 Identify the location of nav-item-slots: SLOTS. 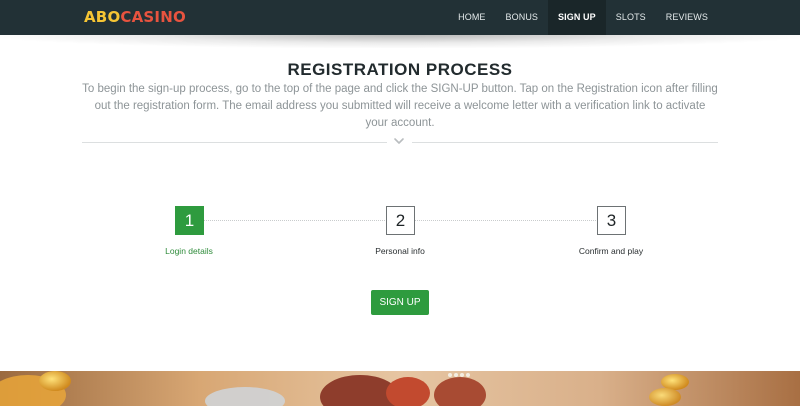
(631, 17).